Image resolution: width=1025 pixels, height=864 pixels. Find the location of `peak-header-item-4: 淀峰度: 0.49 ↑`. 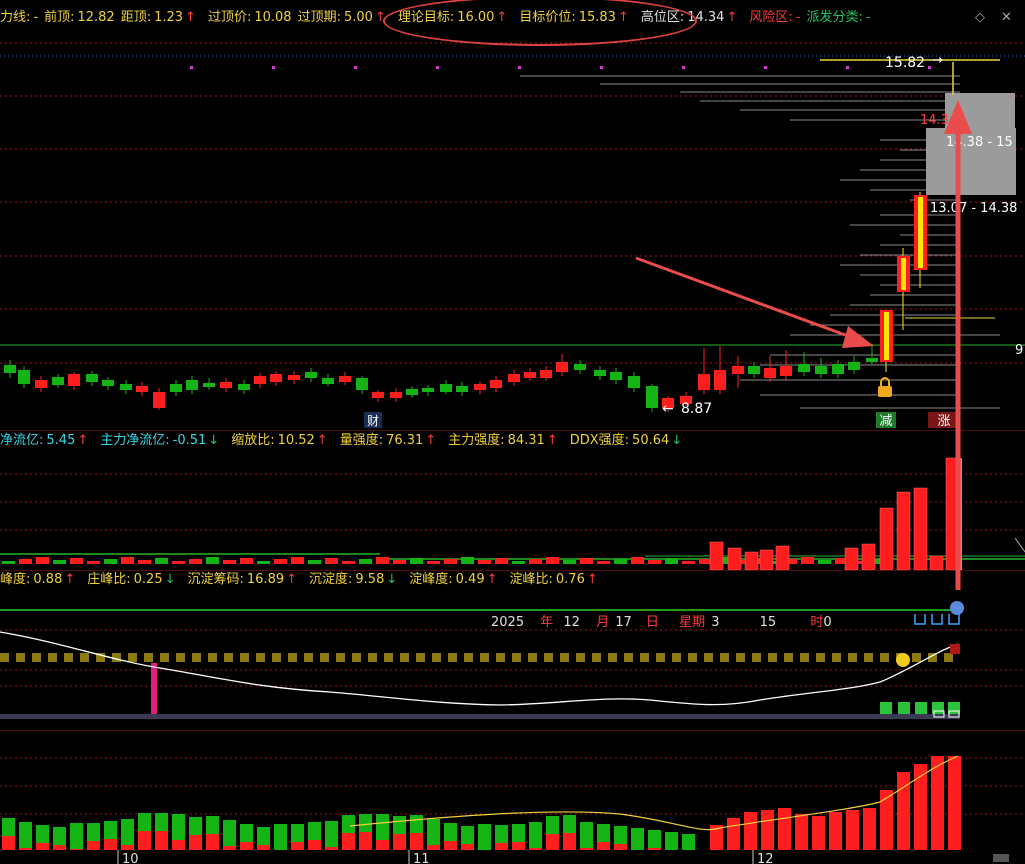

peak-header-item-4: 淀峰度: 0.49 ↑ is located at coordinates (456, 579).